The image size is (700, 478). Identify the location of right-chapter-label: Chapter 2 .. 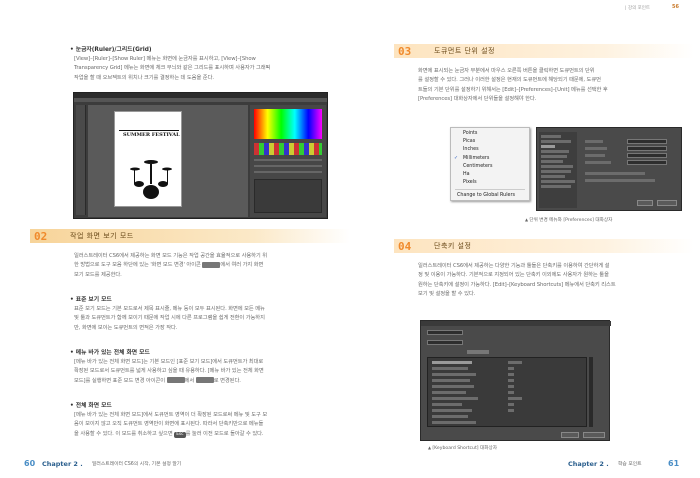
(588, 464).